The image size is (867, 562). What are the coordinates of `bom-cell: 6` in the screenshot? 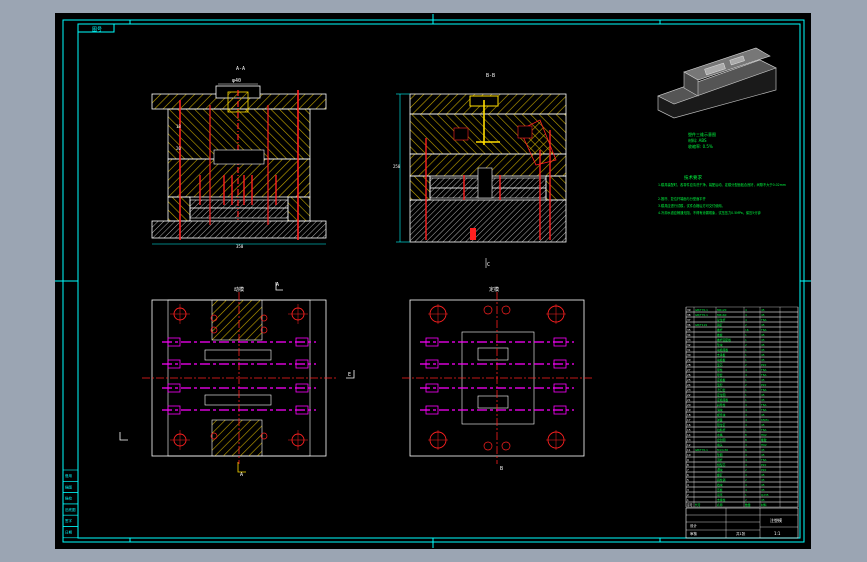 It's located at (688, 475).